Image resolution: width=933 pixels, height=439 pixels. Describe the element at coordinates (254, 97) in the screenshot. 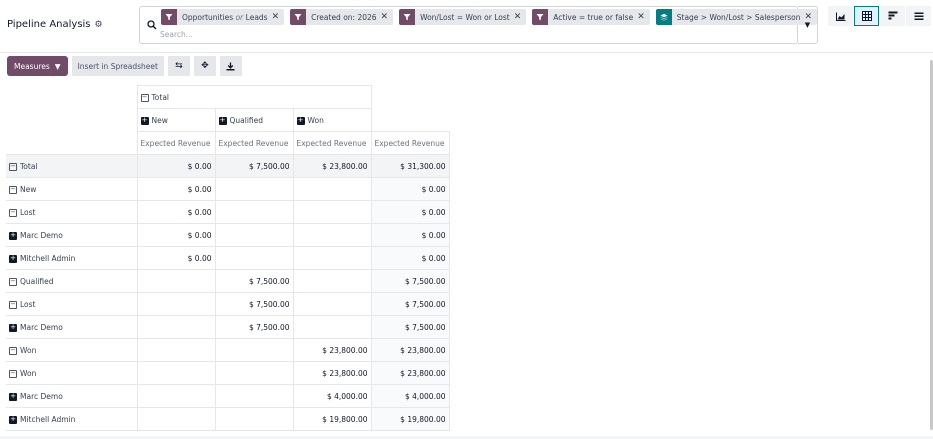

I see `col-header-total: − Total` at that location.